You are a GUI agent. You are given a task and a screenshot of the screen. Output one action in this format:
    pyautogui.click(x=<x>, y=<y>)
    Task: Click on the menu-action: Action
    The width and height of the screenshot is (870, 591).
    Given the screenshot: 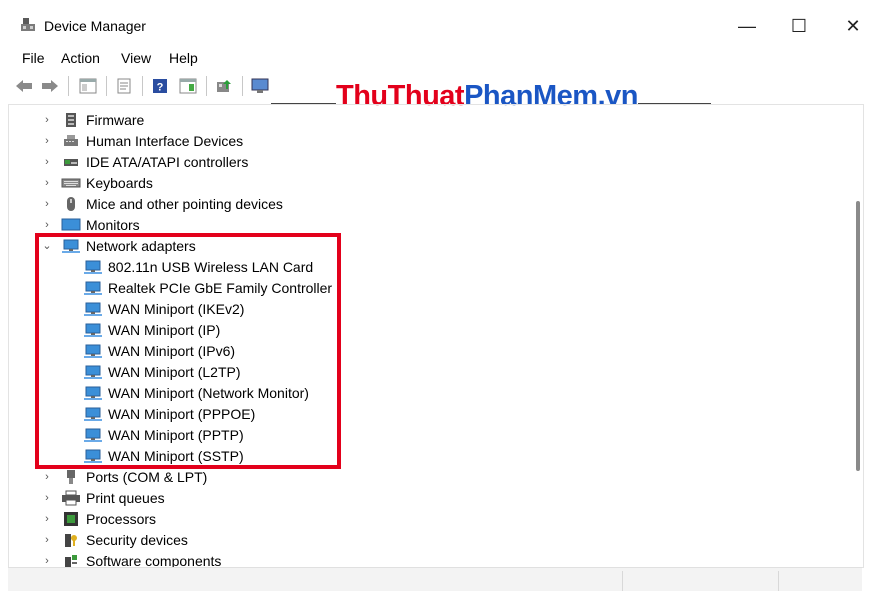 What is the action you would take?
    pyautogui.click(x=80, y=58)
    